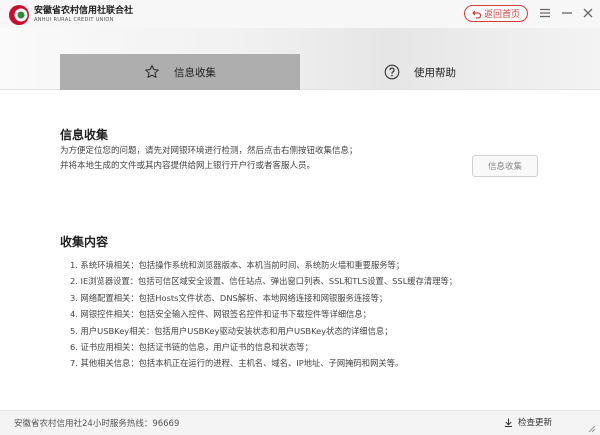  What do you see at coordinates (300, 422) in the screenshot?
I see `status-bar: 安徽省农村信用社24小时服务热线：96669 检查更新` at bounding box center [300, 422].